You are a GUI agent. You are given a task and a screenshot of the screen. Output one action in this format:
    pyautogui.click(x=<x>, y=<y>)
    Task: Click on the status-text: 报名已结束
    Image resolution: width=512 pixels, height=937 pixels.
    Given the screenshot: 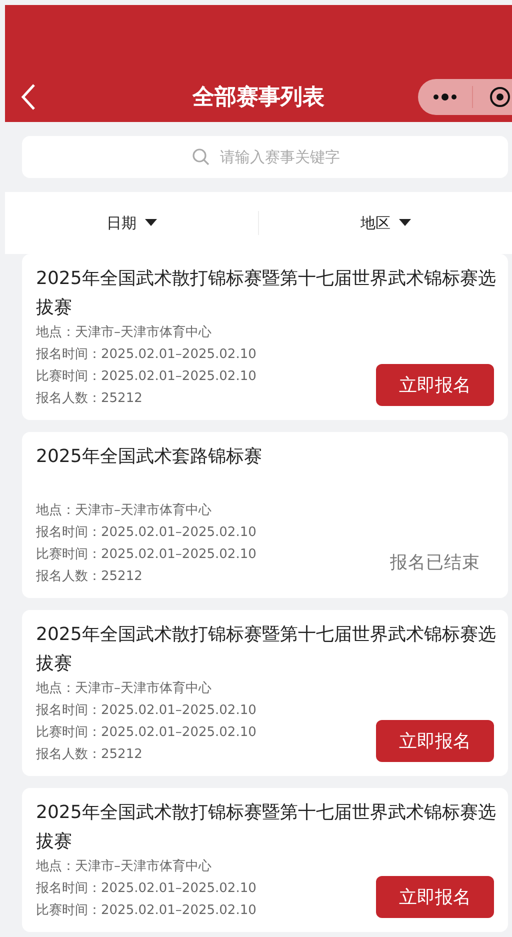 What is the action you would take?
    pyautogui.click(x=435, y=563)
    